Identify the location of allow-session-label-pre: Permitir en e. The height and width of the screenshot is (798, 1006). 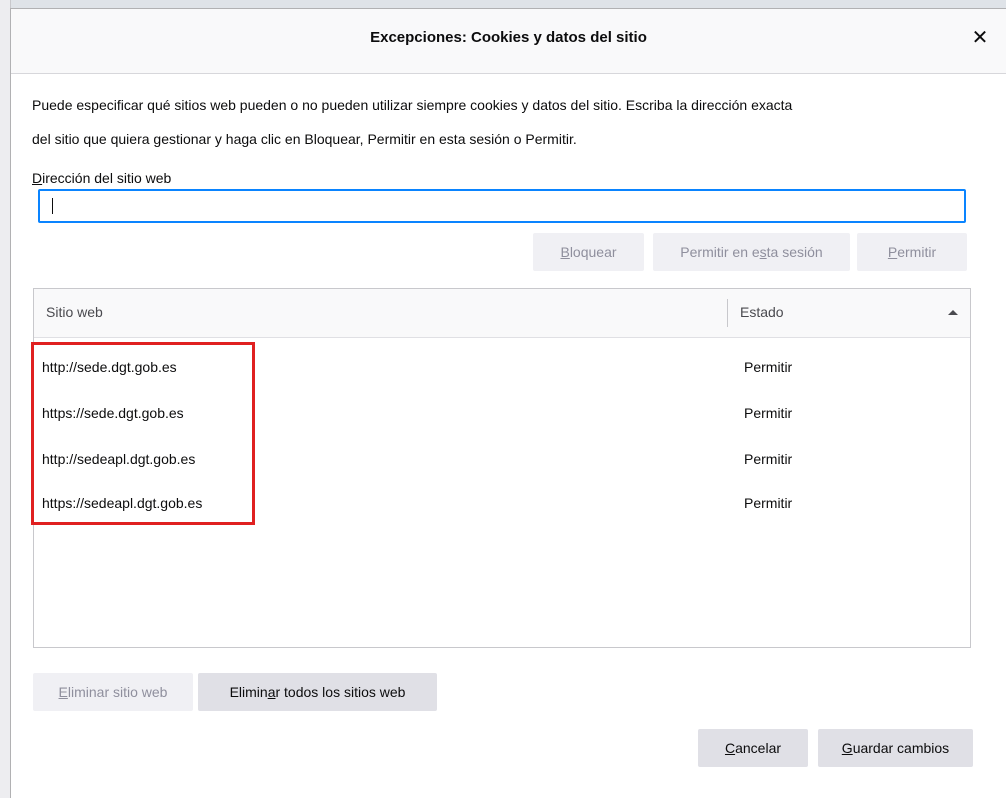
(720, 252).